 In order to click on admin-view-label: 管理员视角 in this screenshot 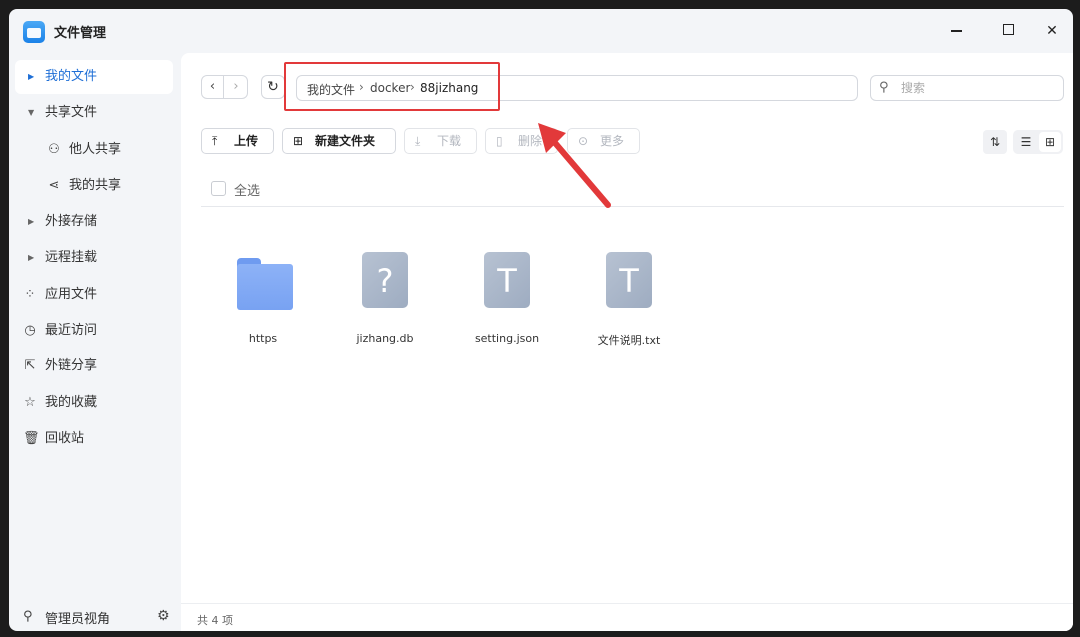, I will do `click(78, 619)`.